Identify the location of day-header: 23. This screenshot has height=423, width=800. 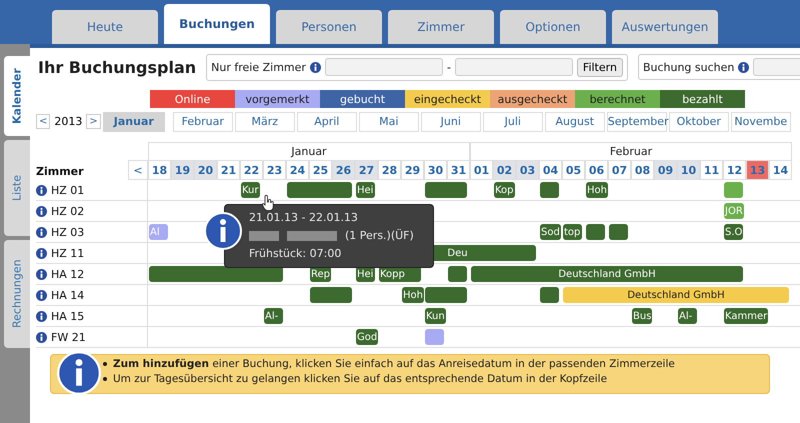
(274, 170).